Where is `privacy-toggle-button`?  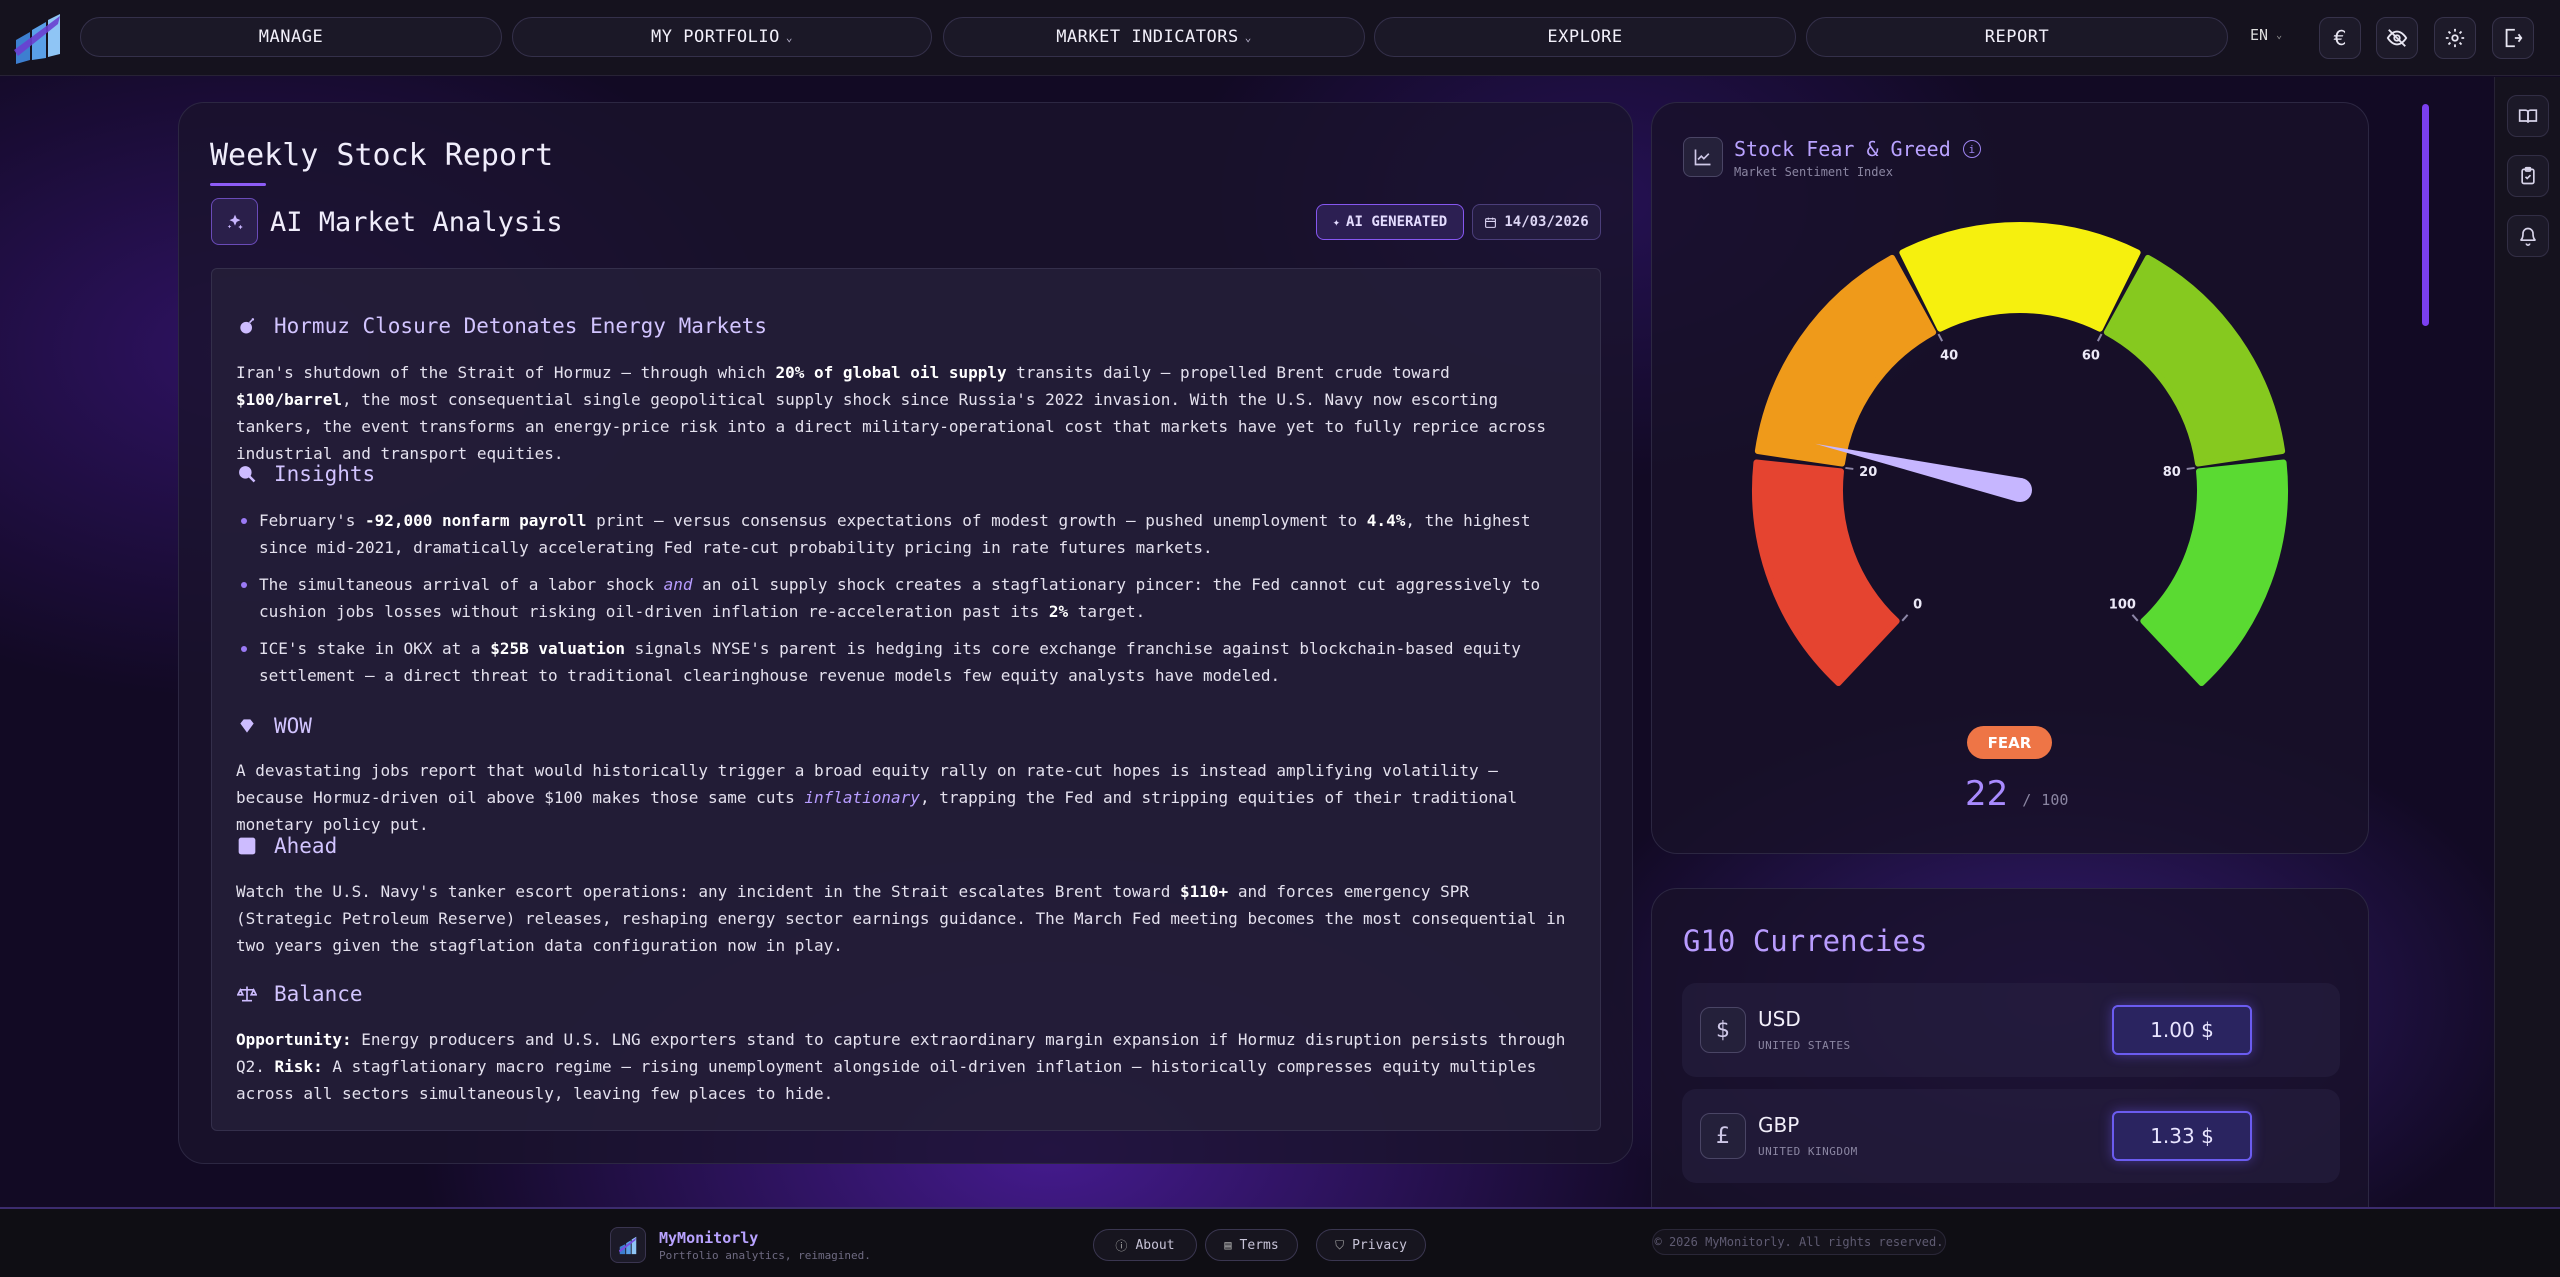
privacy-toggle-button is located at coordinates (2397, 38).